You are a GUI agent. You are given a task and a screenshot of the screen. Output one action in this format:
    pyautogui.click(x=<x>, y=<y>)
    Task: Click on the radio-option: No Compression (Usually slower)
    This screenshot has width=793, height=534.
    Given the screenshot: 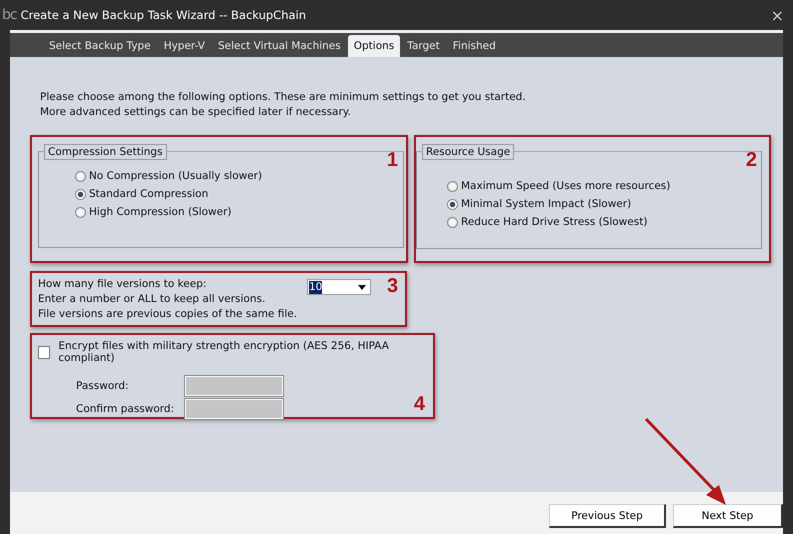 What is the action you would take?
    pyautogui.click(x=168, y=176)
    